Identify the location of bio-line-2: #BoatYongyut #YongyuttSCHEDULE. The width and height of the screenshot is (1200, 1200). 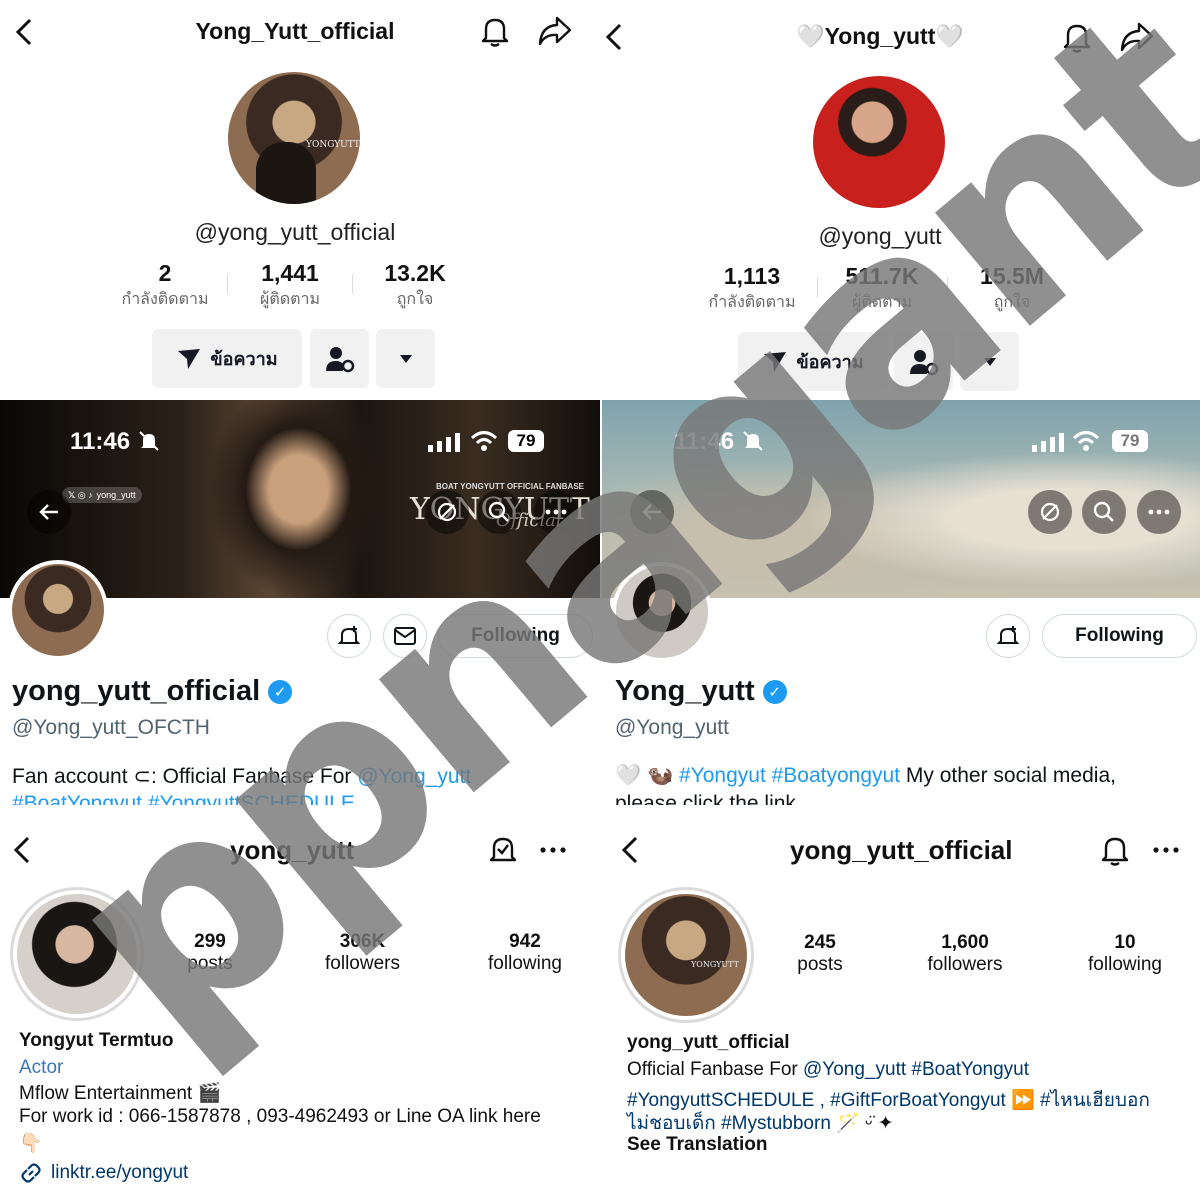
(183, 798).